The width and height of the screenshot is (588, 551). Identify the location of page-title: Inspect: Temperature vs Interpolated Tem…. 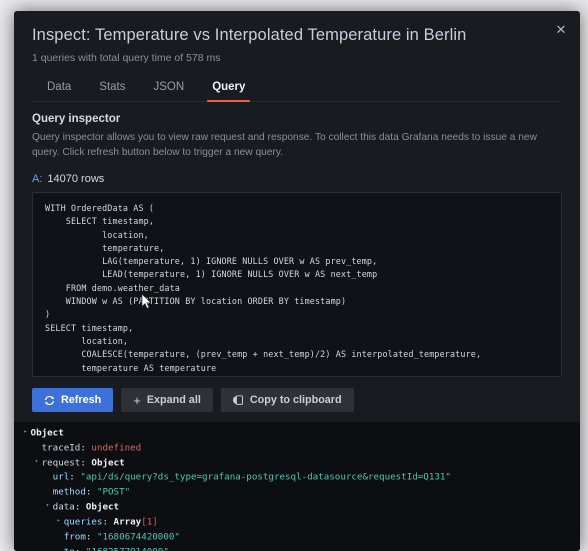
(249, 35).